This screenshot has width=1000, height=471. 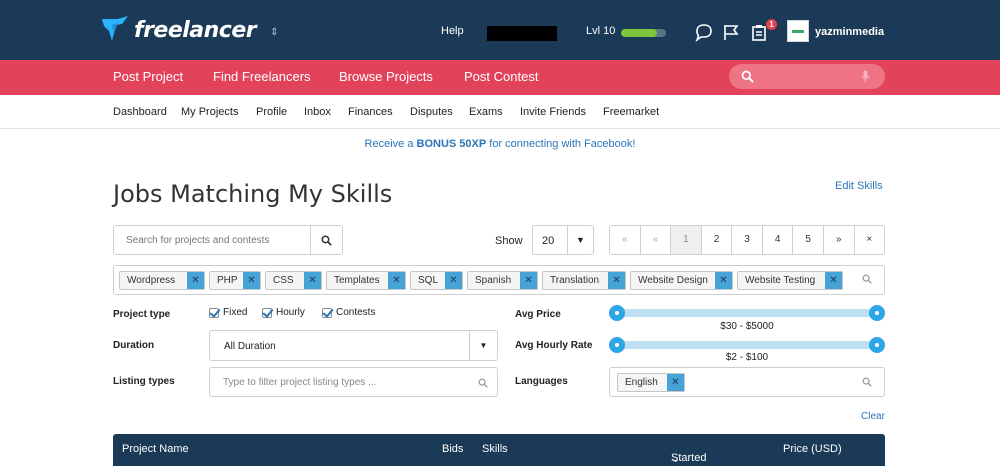 I want to click on flag-icon, so click(x=731, y=32).